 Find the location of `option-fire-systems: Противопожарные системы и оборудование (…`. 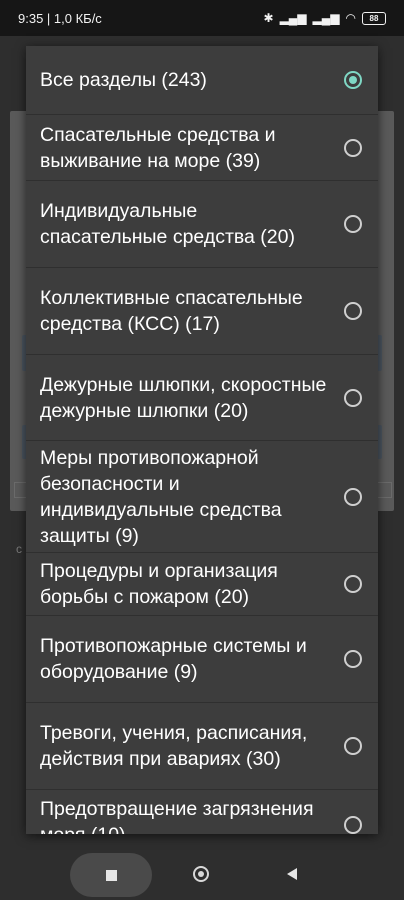

option-fire-systems: Противопожарные системы и оборудование (… is located at coordinates (202, 658).